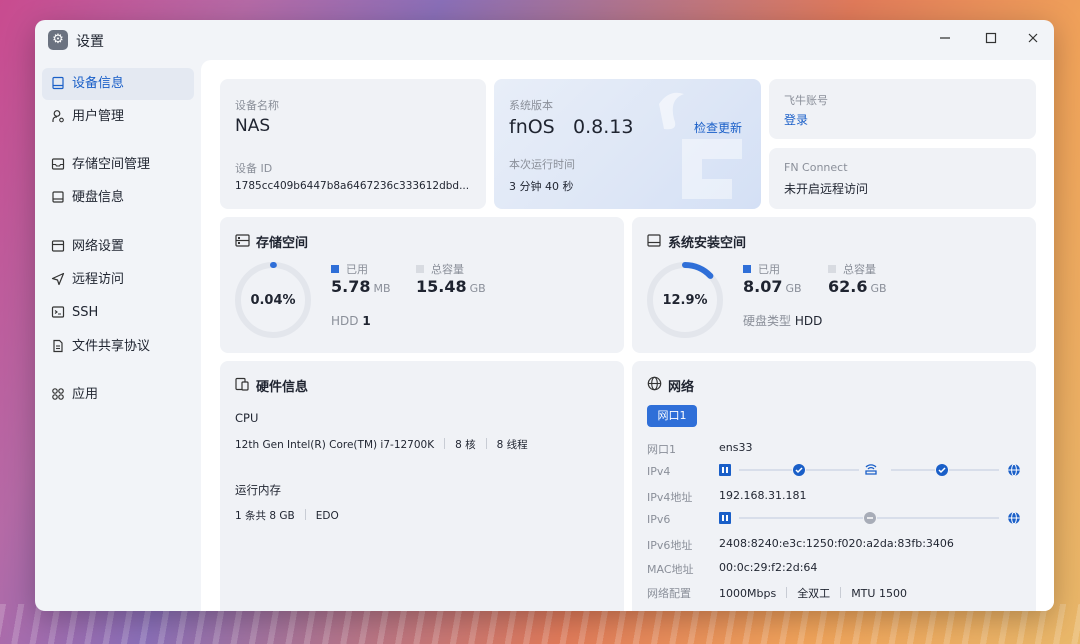 The image size is (1080, 644). What do you see at coordinates (58, 346) in the screenshot?
I see `file-icon` at bounding box center [58, 346].